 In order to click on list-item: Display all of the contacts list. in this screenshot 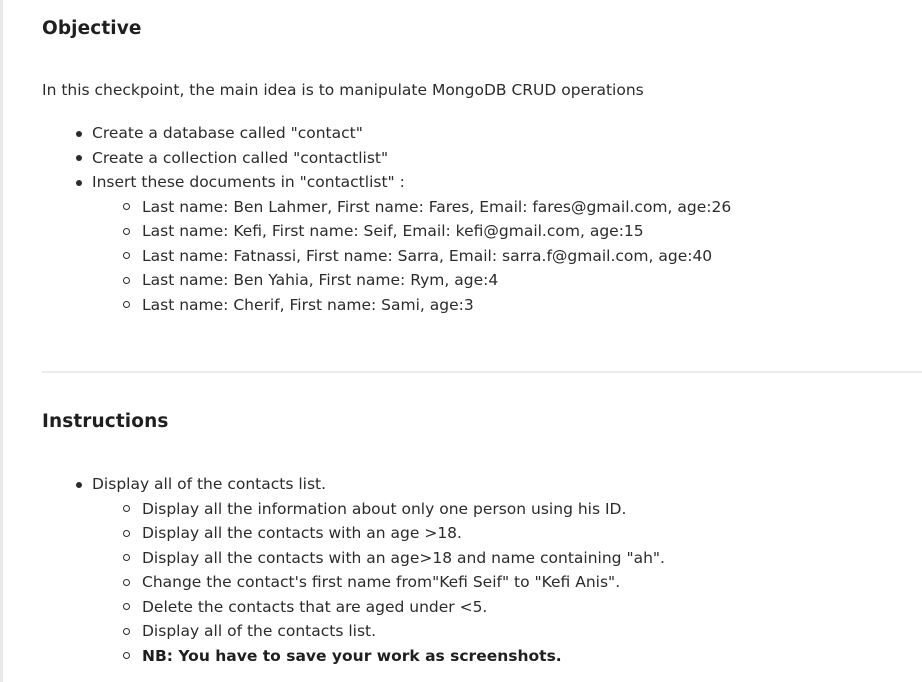, I will do `click(472, 484)`.